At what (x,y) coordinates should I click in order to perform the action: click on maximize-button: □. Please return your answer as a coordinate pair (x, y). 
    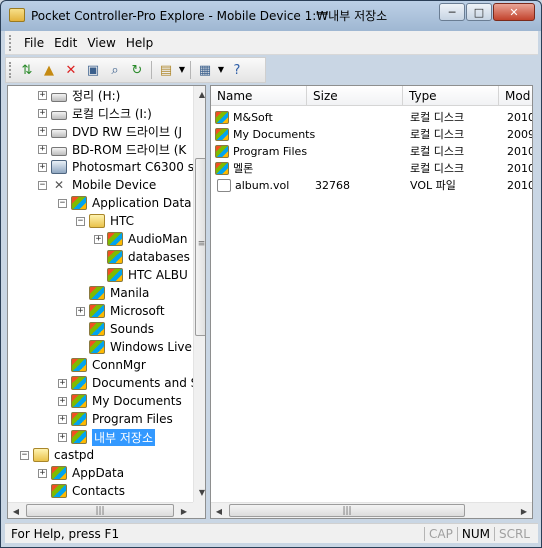
    Looking at the image, I should click on (479, 12).